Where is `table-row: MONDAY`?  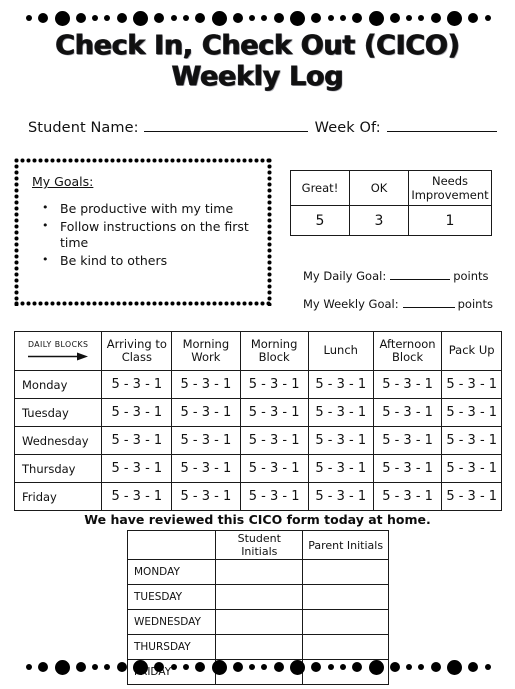 table-row: MONDAY is located at coordinates (257, 572).